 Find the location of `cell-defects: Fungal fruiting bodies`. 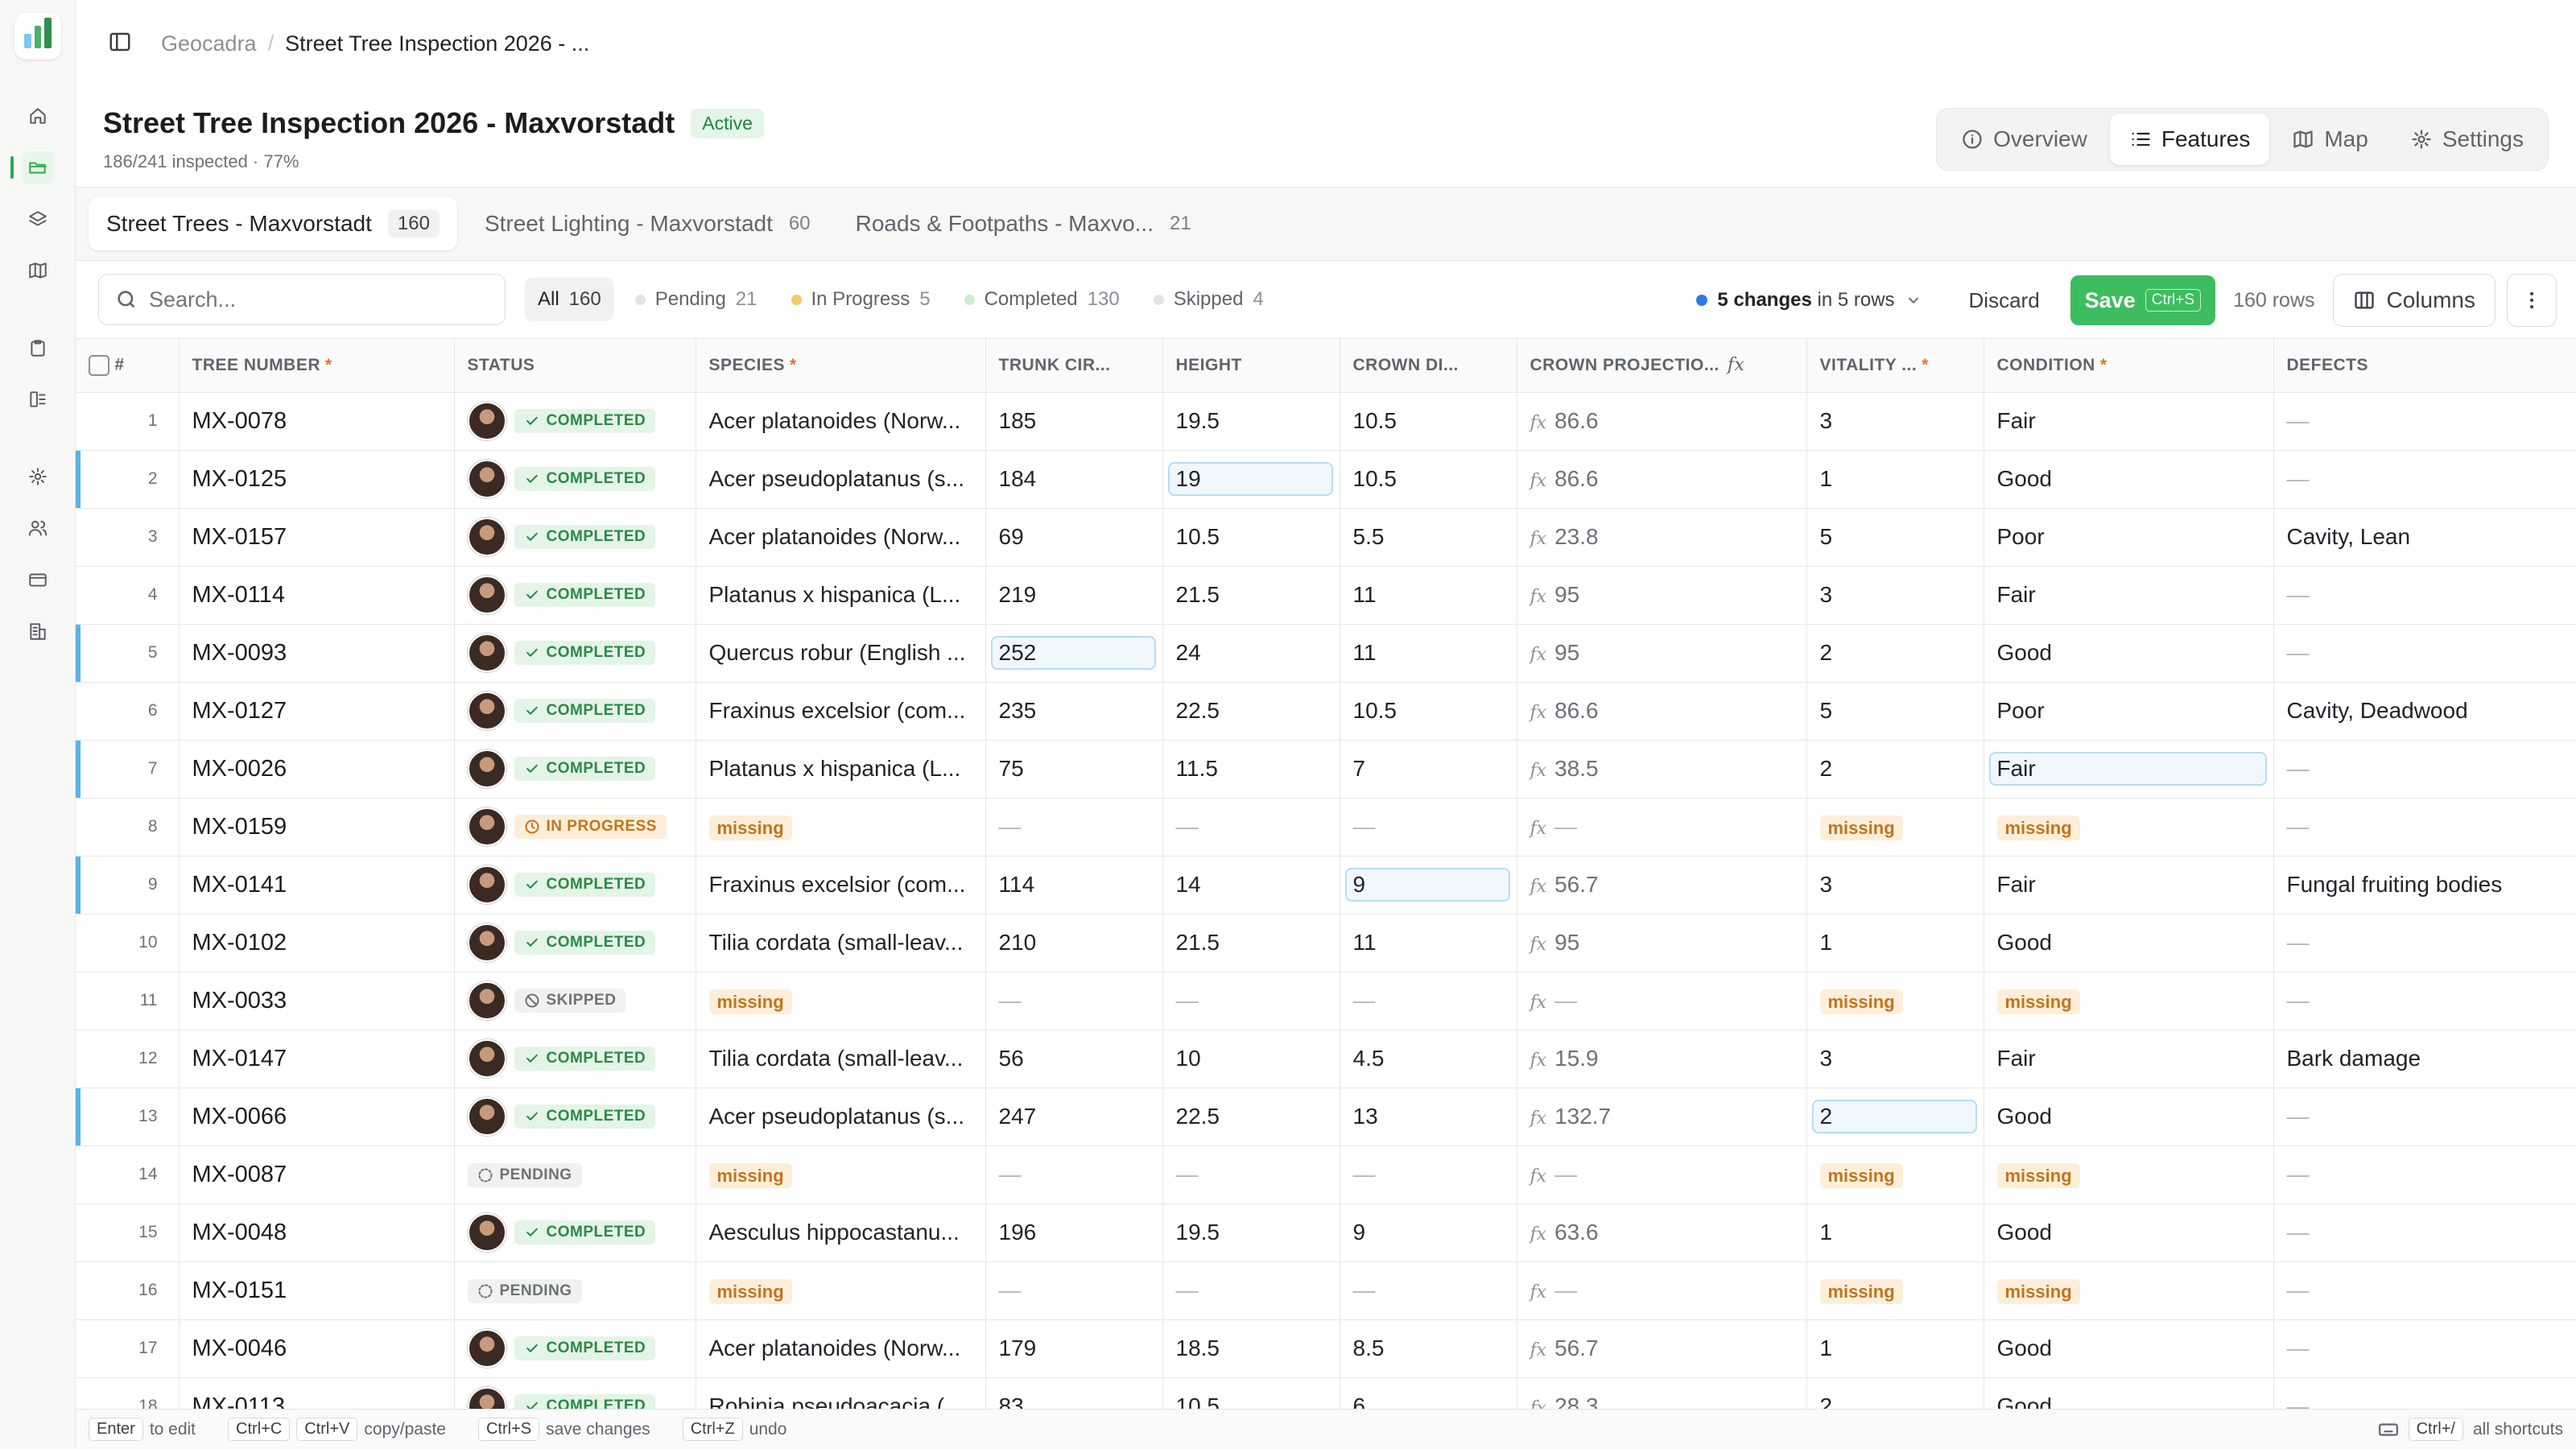

cell-defects: Fungal fruiting bodies is located at coordinates (2424, 885).